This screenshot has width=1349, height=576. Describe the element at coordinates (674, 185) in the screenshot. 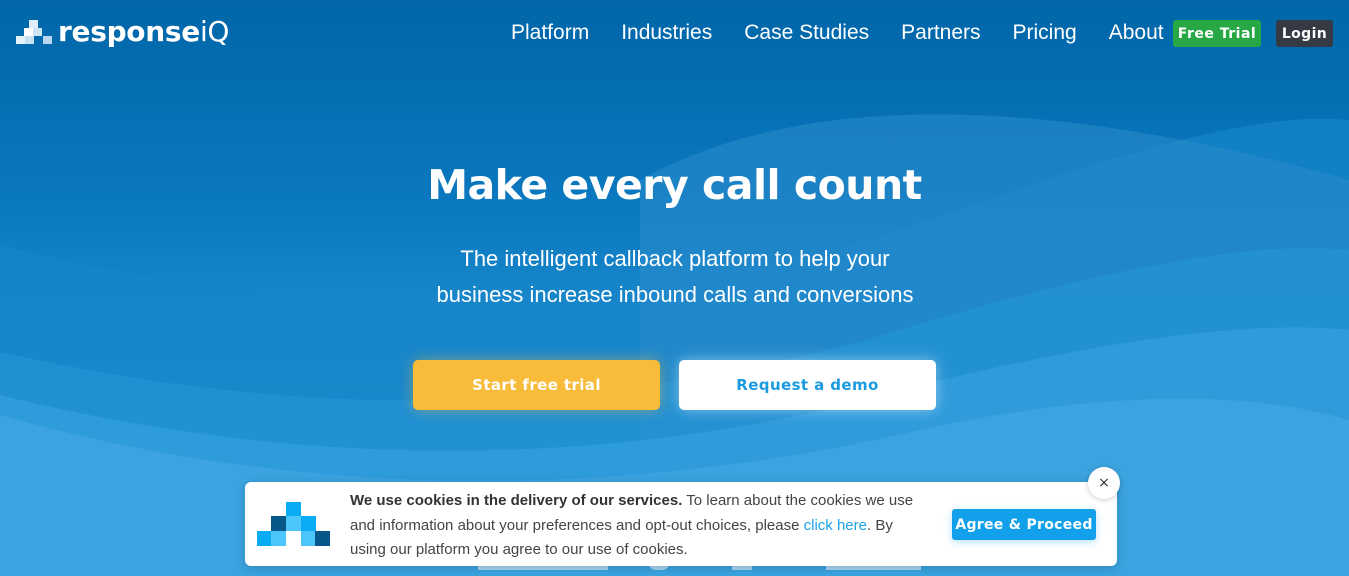

I see `hero-title: Make every call count` at that location.